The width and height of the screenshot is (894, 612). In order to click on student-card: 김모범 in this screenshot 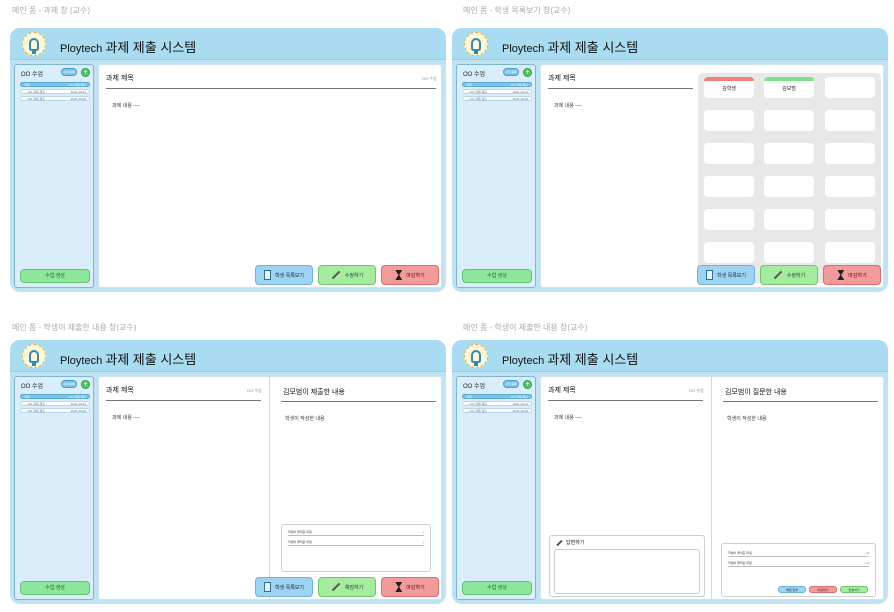, I will do `click(789, 87)`.